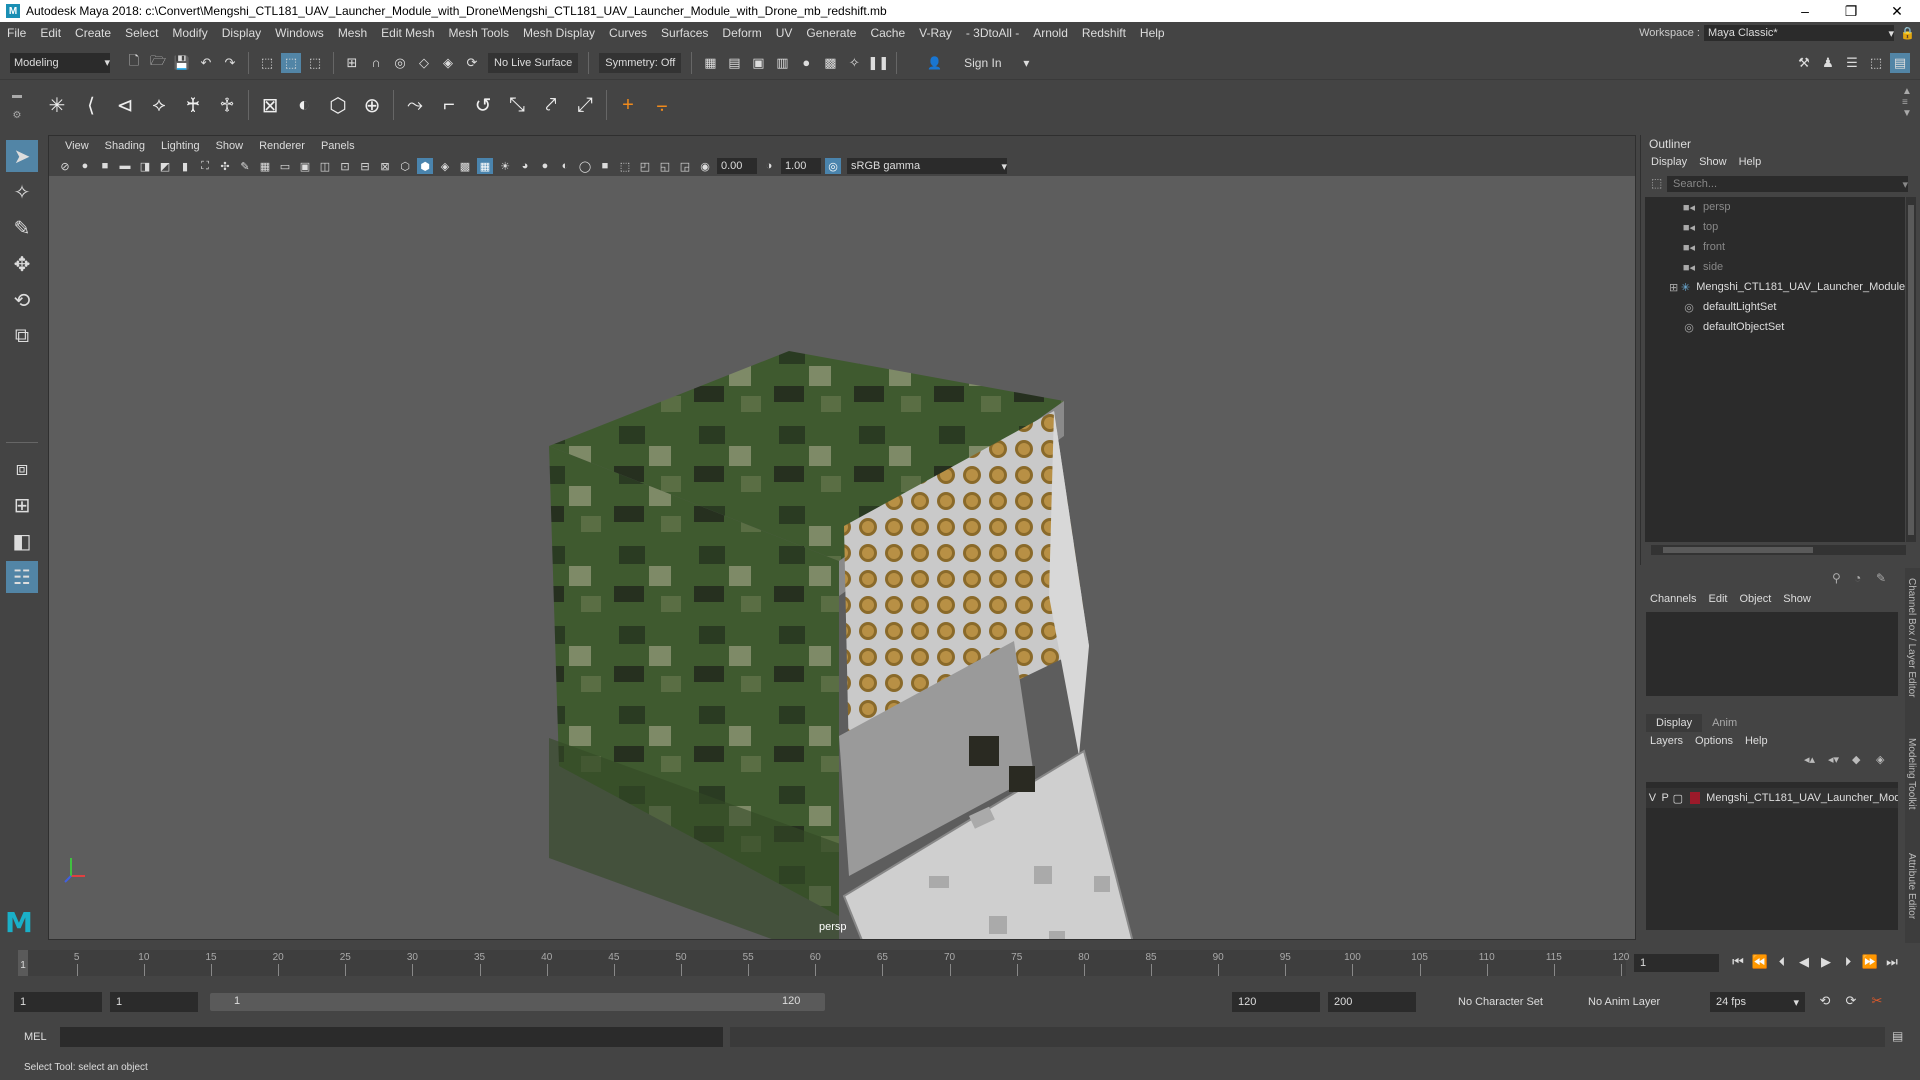  Describe the element at coordinates (1897, 11) in the screenshot. I see `close-button: ✕` at that location.